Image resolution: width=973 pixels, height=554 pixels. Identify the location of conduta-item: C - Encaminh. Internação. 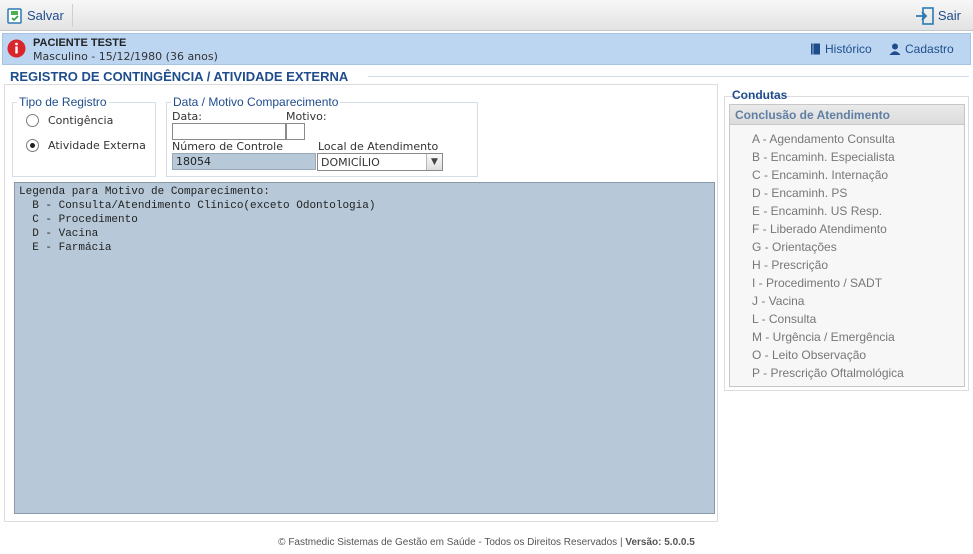
(820, 175).